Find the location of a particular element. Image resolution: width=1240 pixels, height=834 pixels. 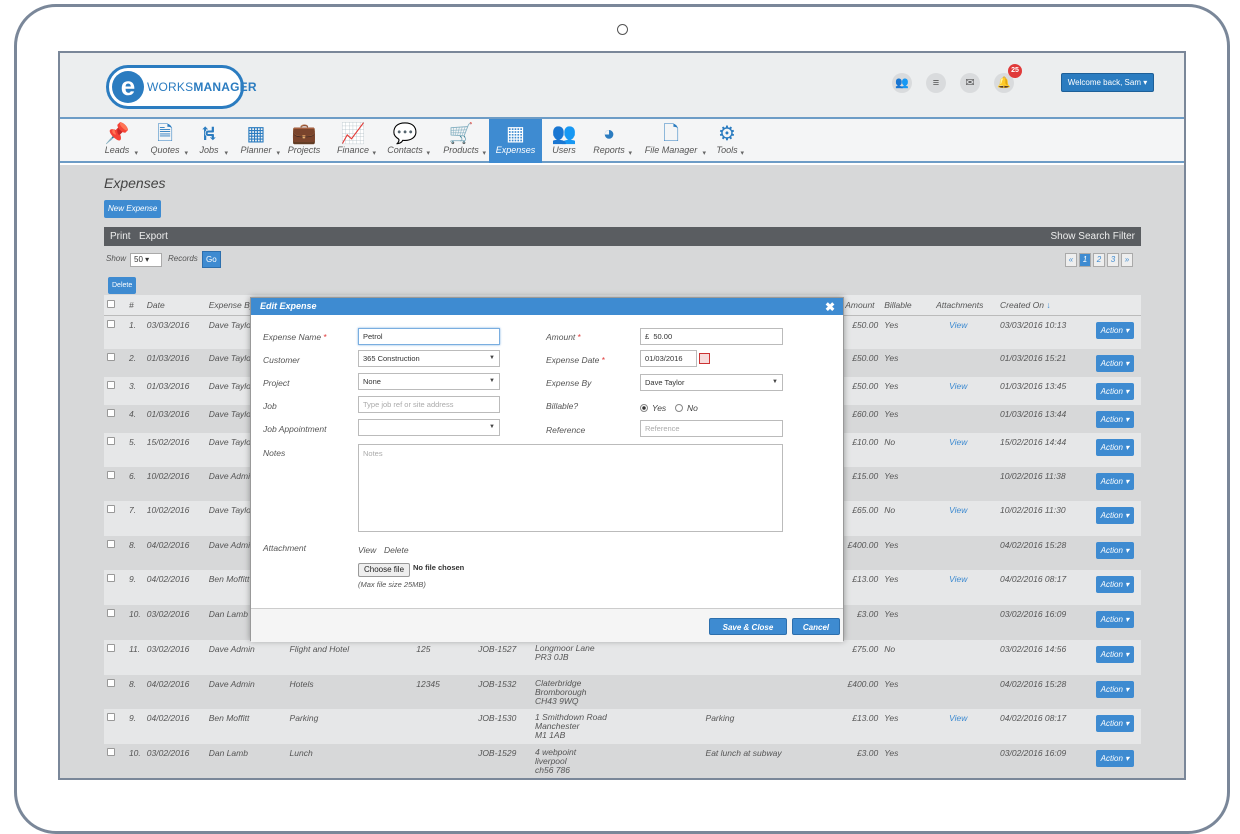

select-all-cell is located at coordinates (115, 305).